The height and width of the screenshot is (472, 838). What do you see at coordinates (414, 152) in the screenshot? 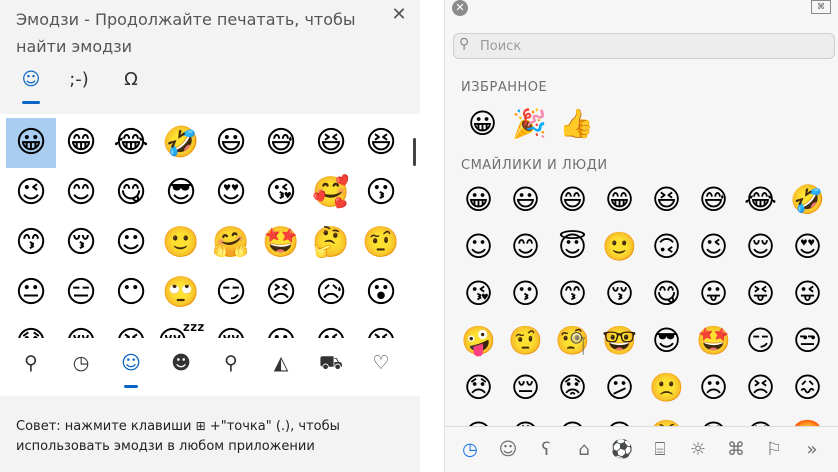
I see `scrollbar-thumb` at bounding box center [414, 152].